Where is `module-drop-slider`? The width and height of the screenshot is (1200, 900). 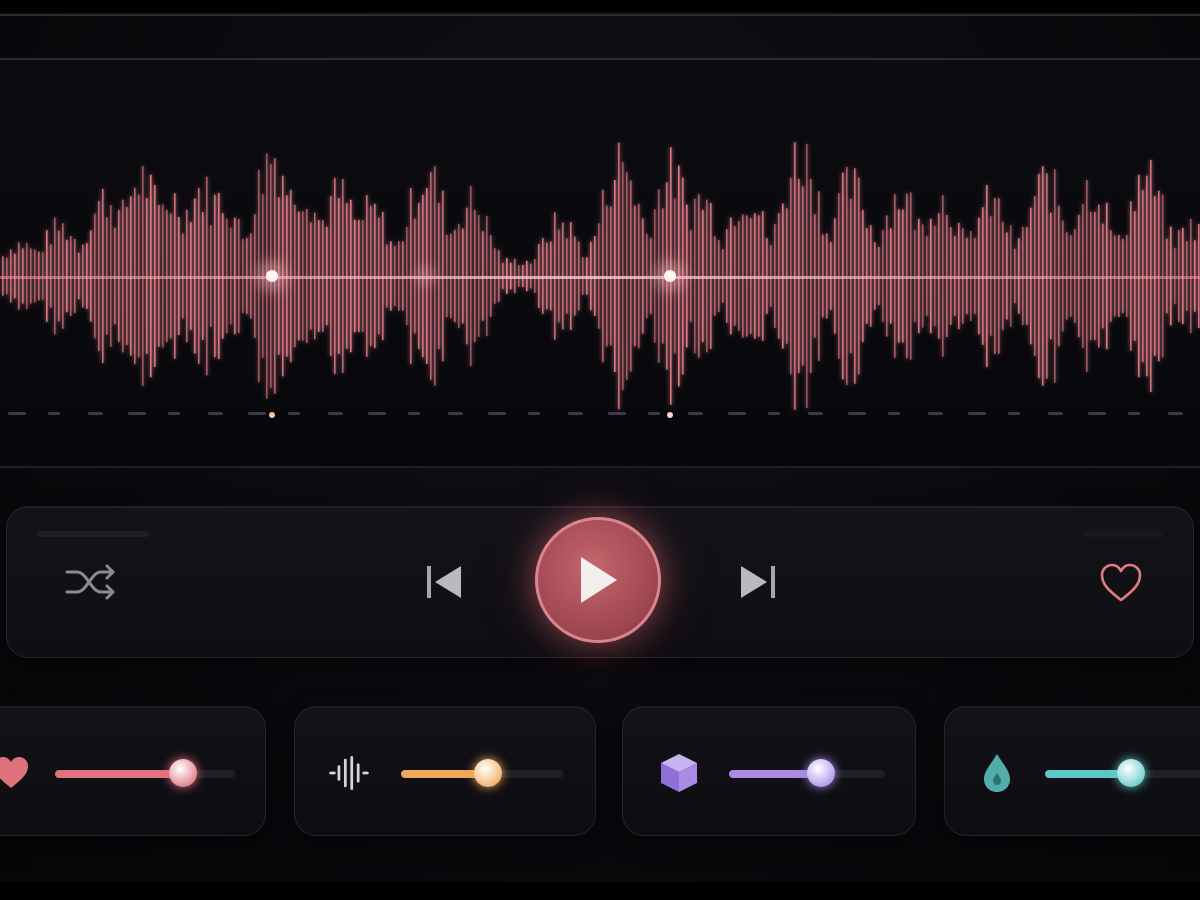 module-drop-slider is located at coordinates (1122, 773).